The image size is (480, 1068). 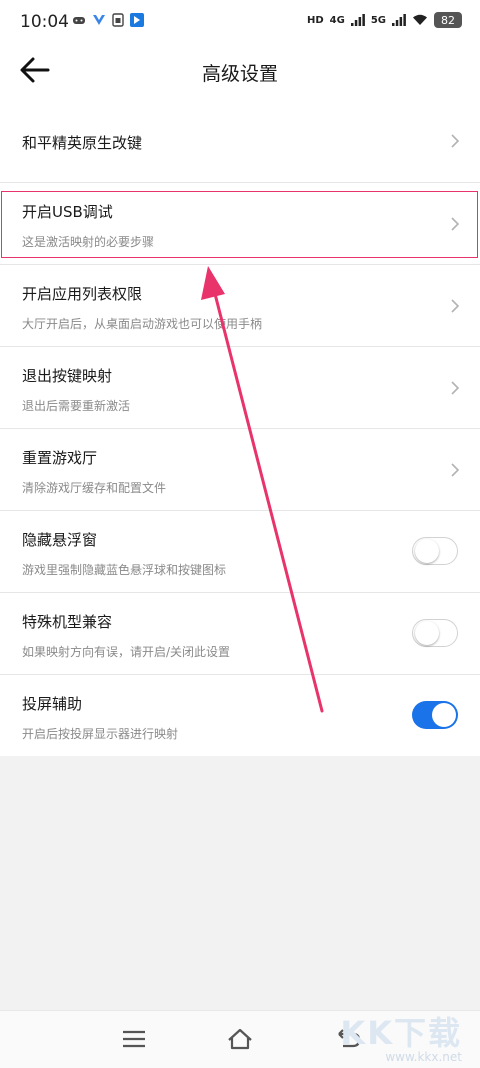 What do you see at coordinates (137, 20) in the screenshot?
I see `app-notification-icon` at bounding box center [137, 20].